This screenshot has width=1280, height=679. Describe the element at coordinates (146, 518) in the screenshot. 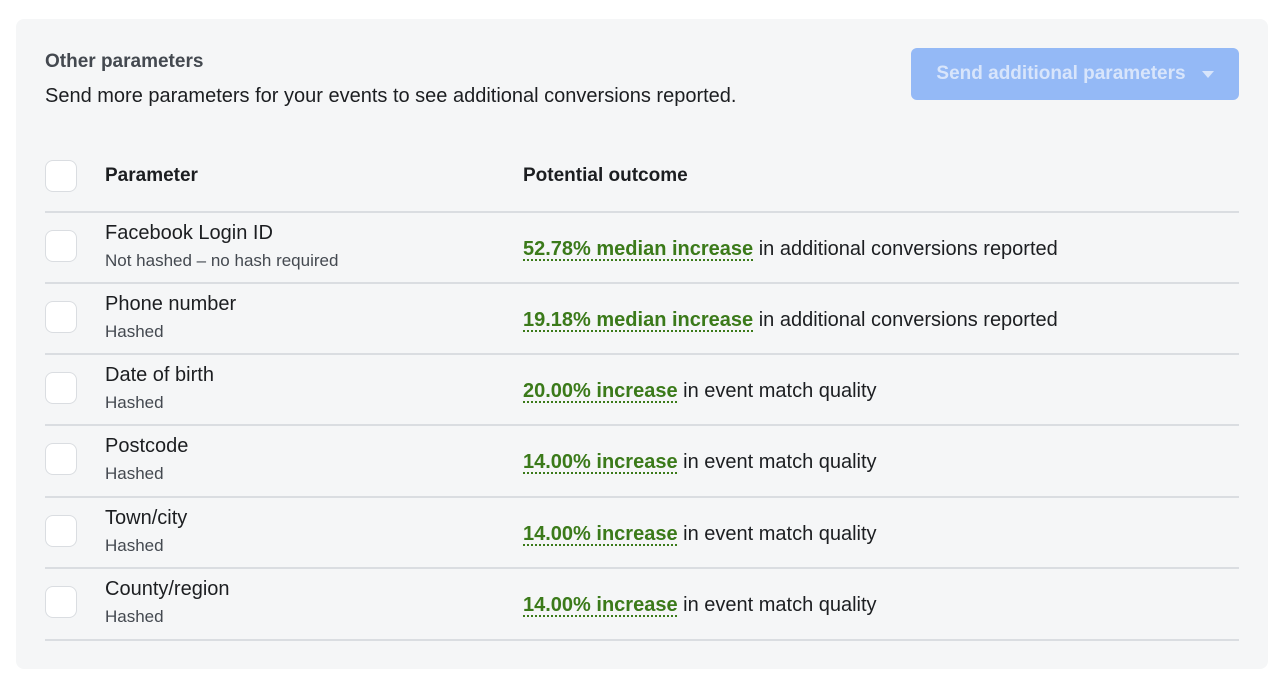

I see `parameter-name: Town/city` at that location.